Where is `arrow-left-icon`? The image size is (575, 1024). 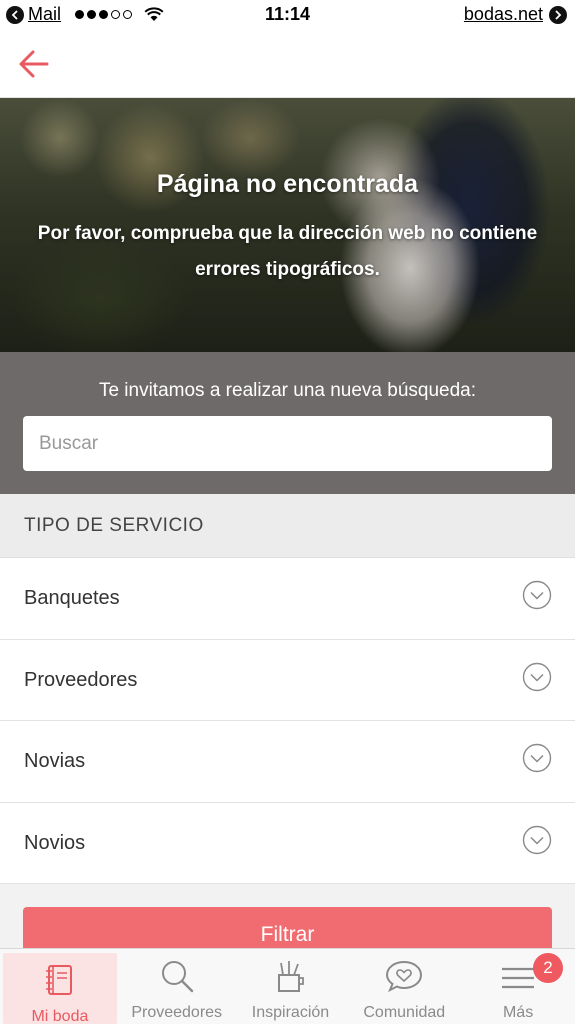
arrow-left-icon is located at coordinates (34, 64).